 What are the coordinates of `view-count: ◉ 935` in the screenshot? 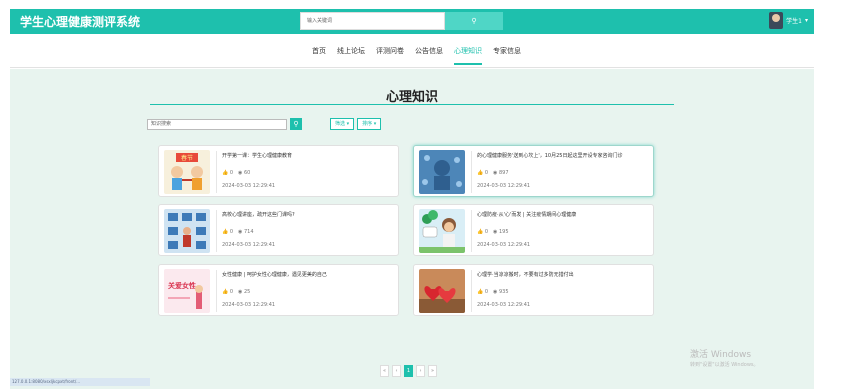 It's located at (501, 292).